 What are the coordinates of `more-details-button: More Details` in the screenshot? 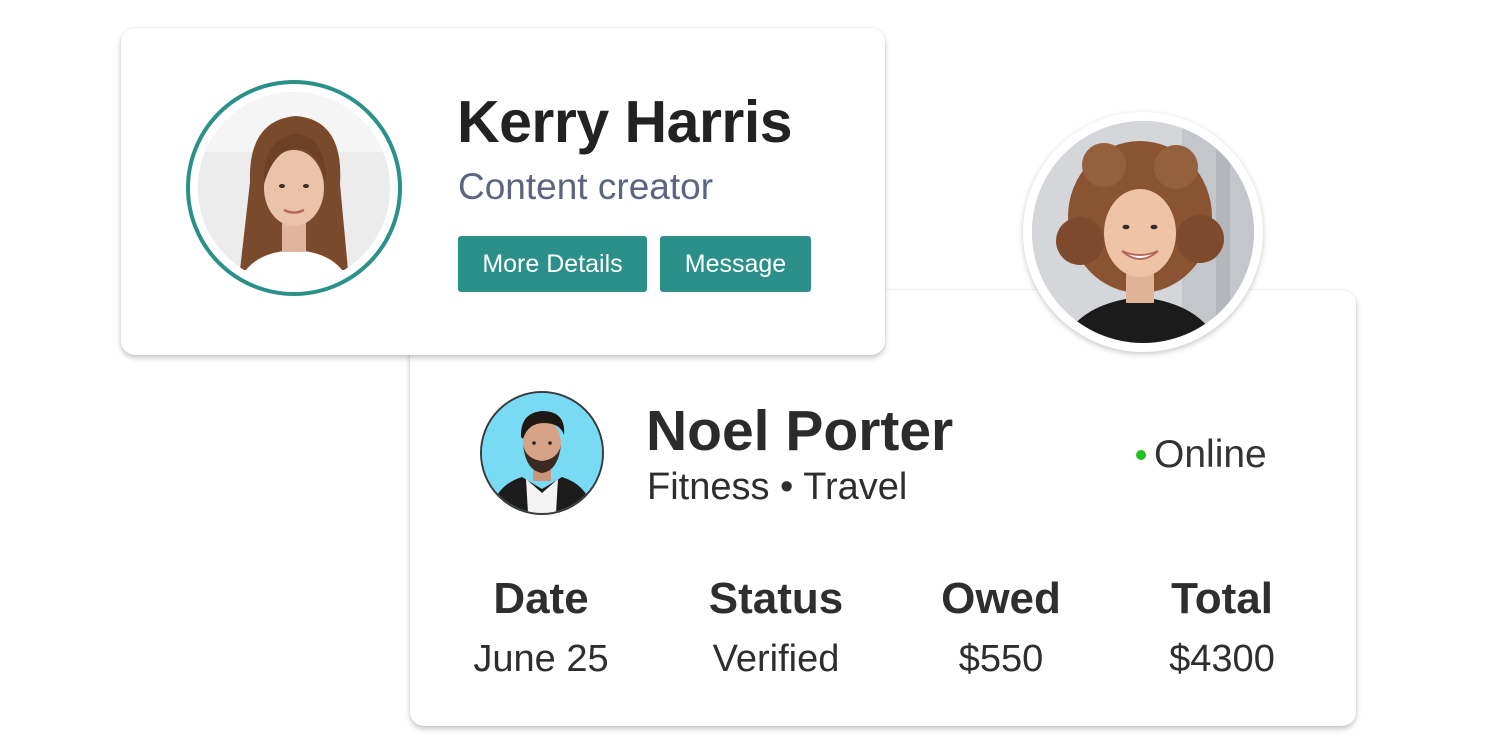 It's located at (552, 264).